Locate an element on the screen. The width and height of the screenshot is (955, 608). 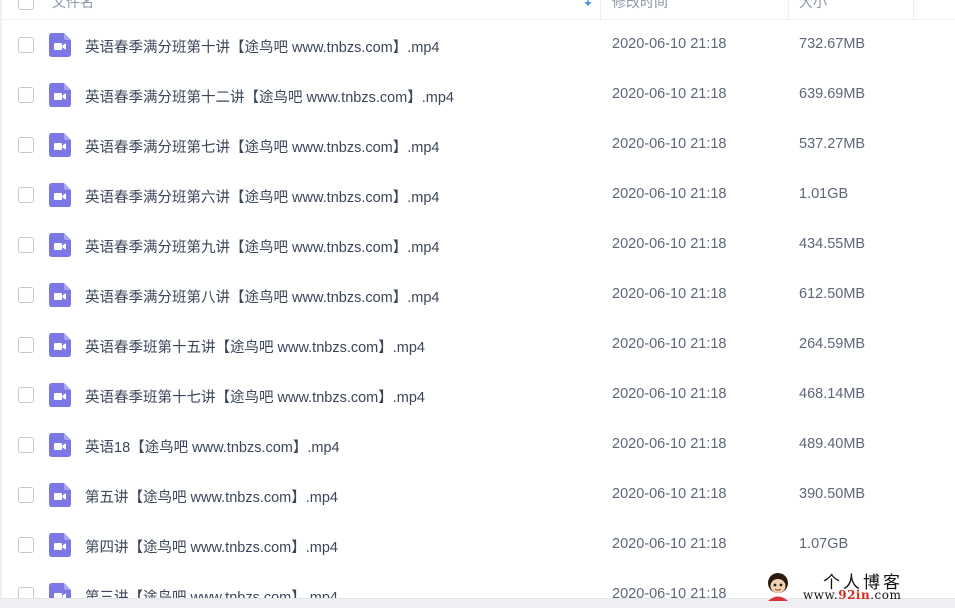
select-all-checkbox is located at coordinates (26, 5).